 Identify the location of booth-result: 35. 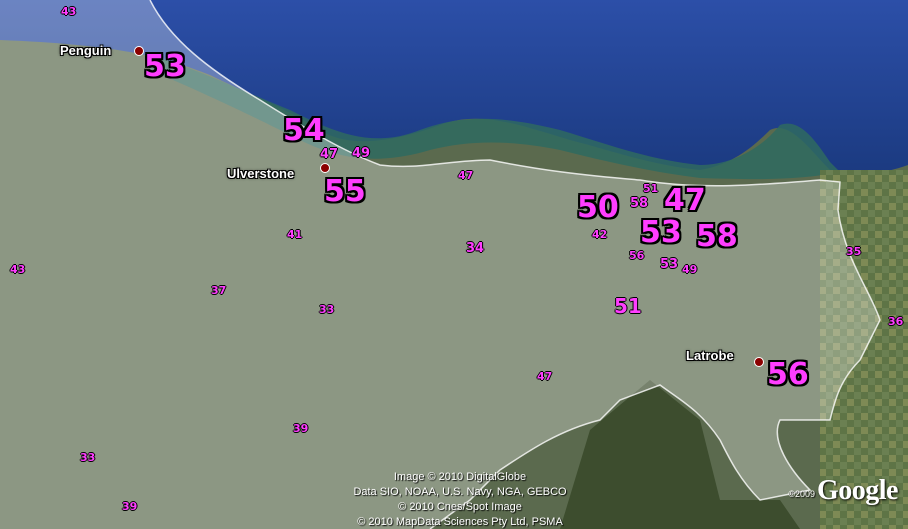
(853, 251).